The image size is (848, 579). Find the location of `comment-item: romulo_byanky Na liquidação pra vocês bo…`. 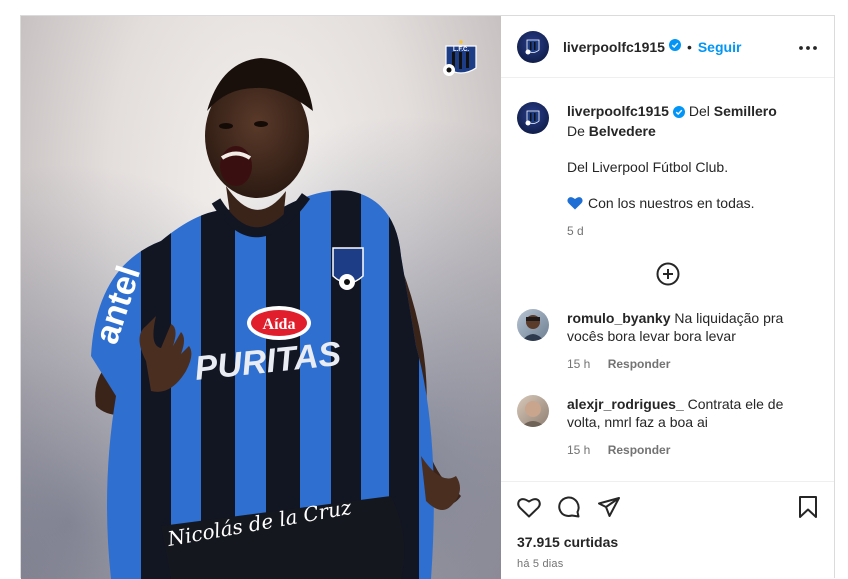

comment-item: romulo_byanky Na liquidação pra vocês bo… is located at coordinates (667, 341).